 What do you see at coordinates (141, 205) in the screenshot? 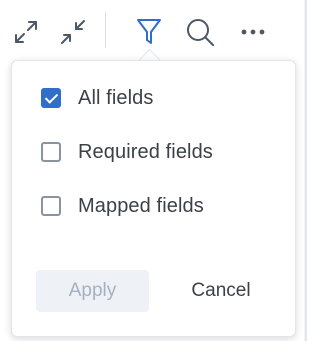
I see `option-label: Mapped fields` at bounding box center [141, 205].